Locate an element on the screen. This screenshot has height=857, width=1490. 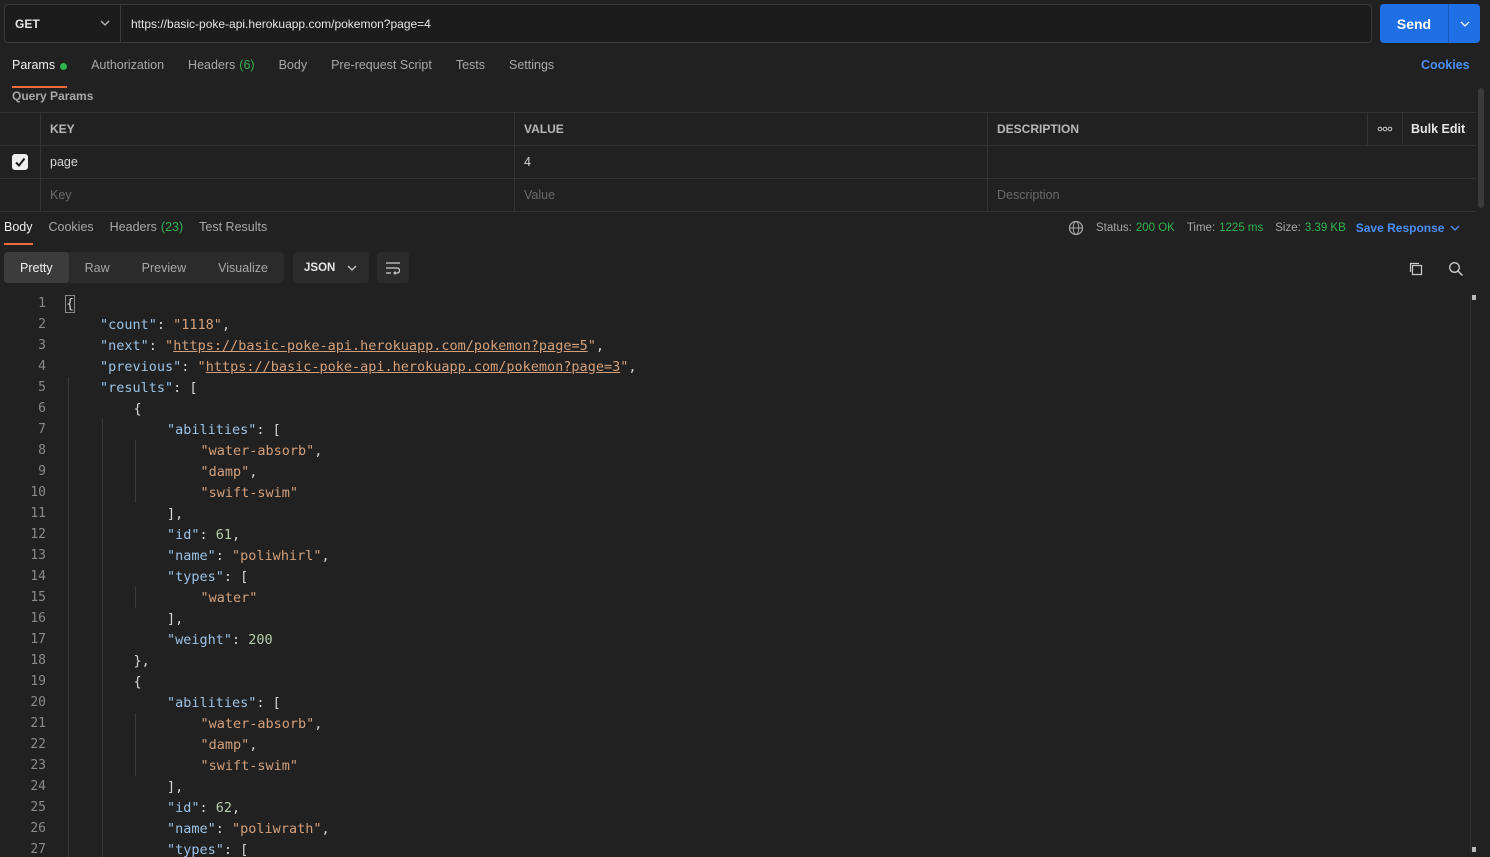
search-button is located at coordinates (1456, 269).